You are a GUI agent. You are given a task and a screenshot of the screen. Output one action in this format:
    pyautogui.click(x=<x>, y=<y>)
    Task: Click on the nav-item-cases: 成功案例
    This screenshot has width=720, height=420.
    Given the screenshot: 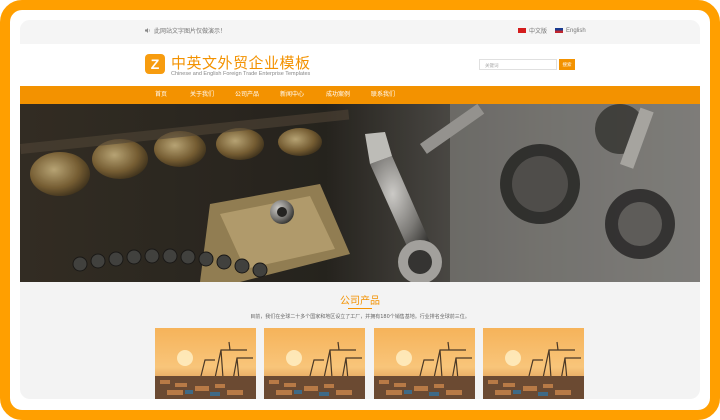 What is the action you would take?
    pyautogui.click(x=338, y=95)
    